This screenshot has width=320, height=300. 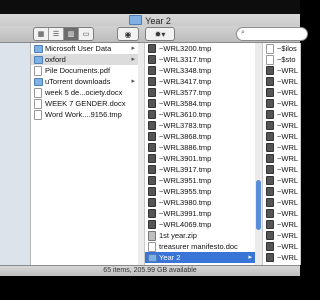 I want to click on list-item: ~$sto, so click(x=281, y=59).